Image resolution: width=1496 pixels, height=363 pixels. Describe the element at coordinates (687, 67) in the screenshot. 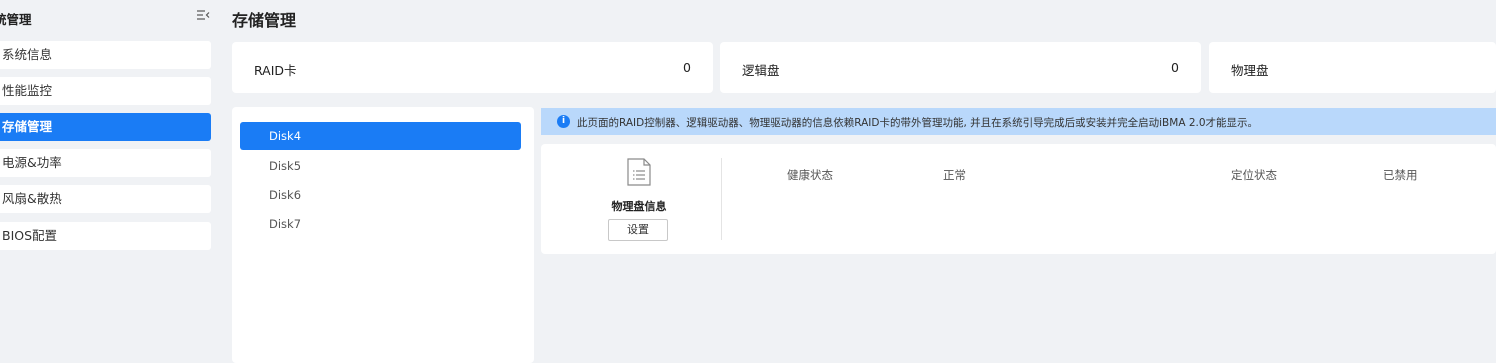

I see `raid-card-count: 0` at that location.